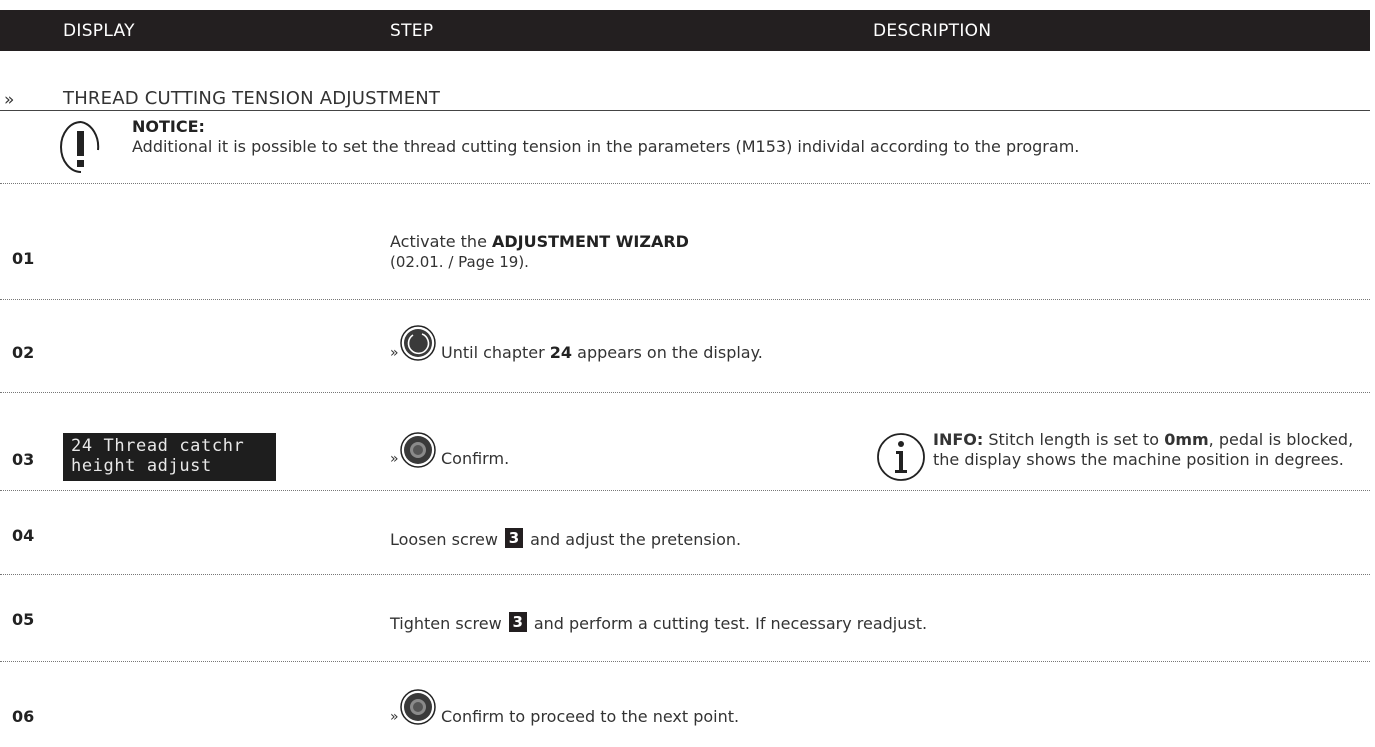  I want to click on step-text-pre: Tighten screw, so click(448, 623).